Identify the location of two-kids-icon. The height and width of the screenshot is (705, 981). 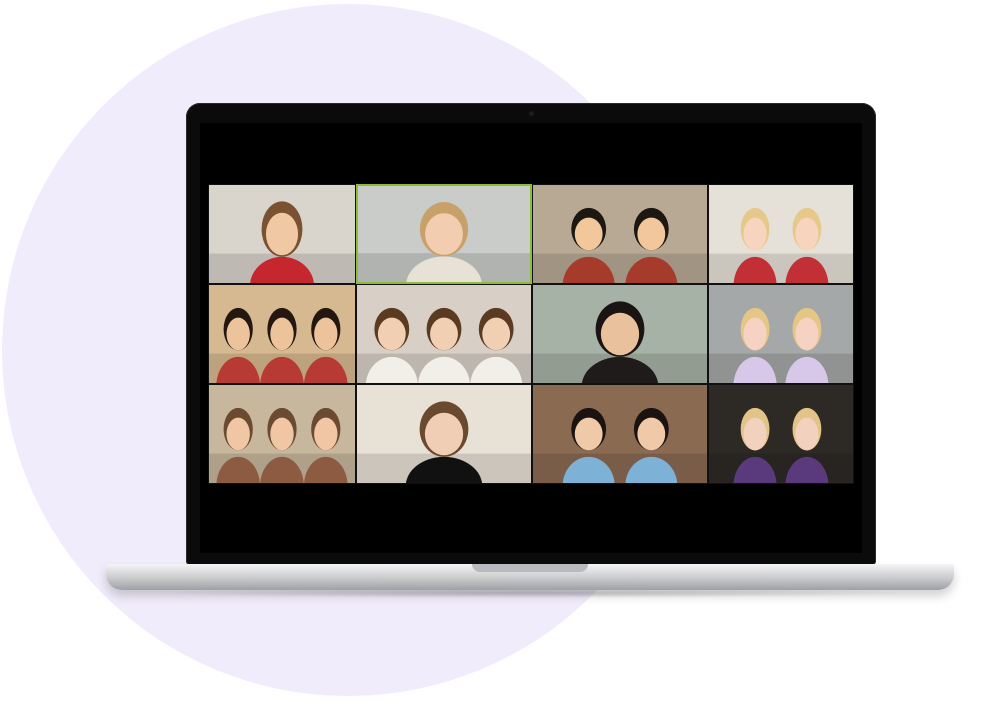
(620, 234).